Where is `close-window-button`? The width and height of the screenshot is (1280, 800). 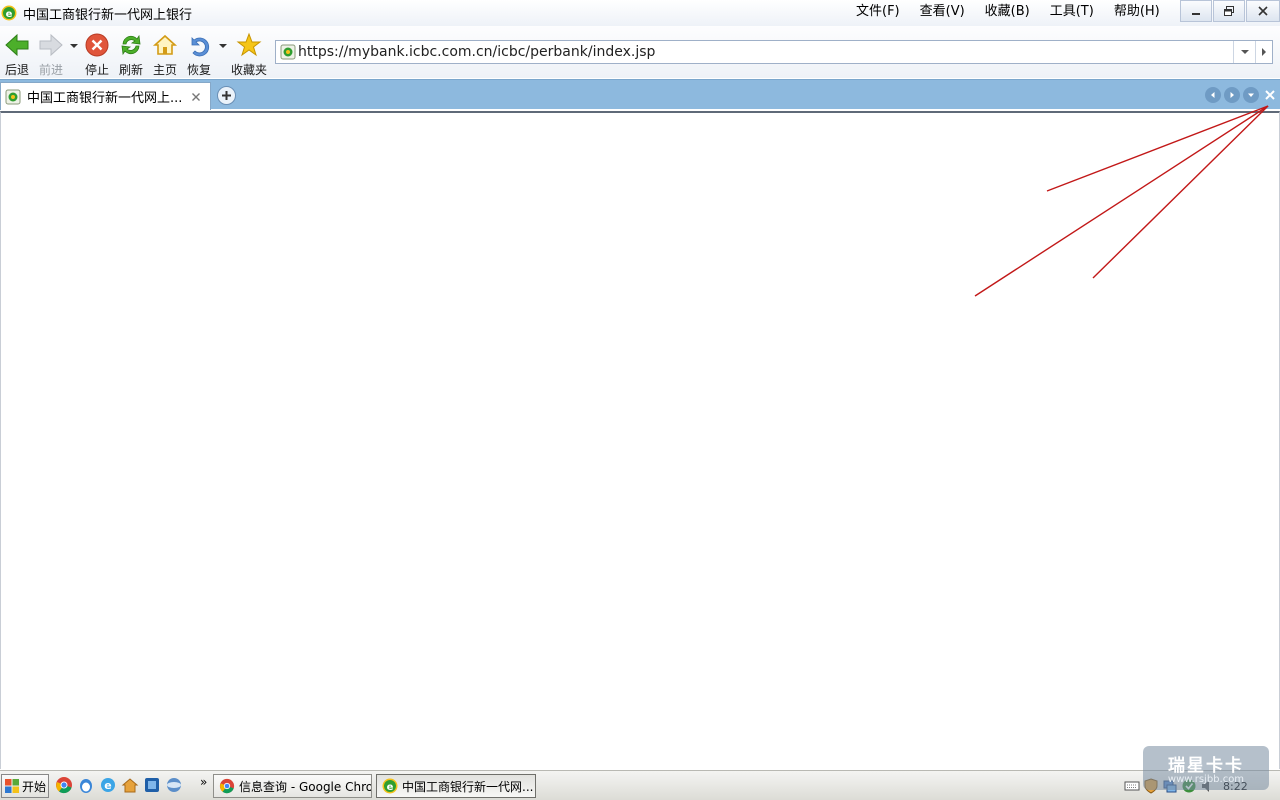
close-window-button is located at coordinates (1263, 11).